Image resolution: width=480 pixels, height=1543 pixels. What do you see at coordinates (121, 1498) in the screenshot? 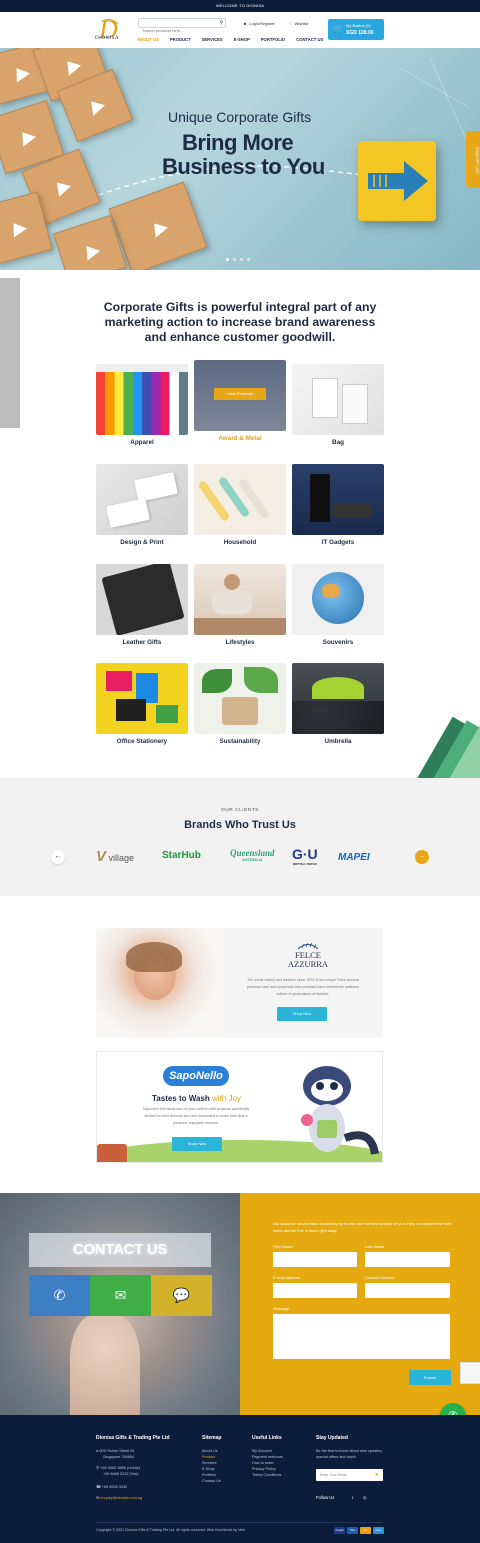
I see `email-link: enquiry@dionisa.com.sg` at bounding box center [121, 1498].